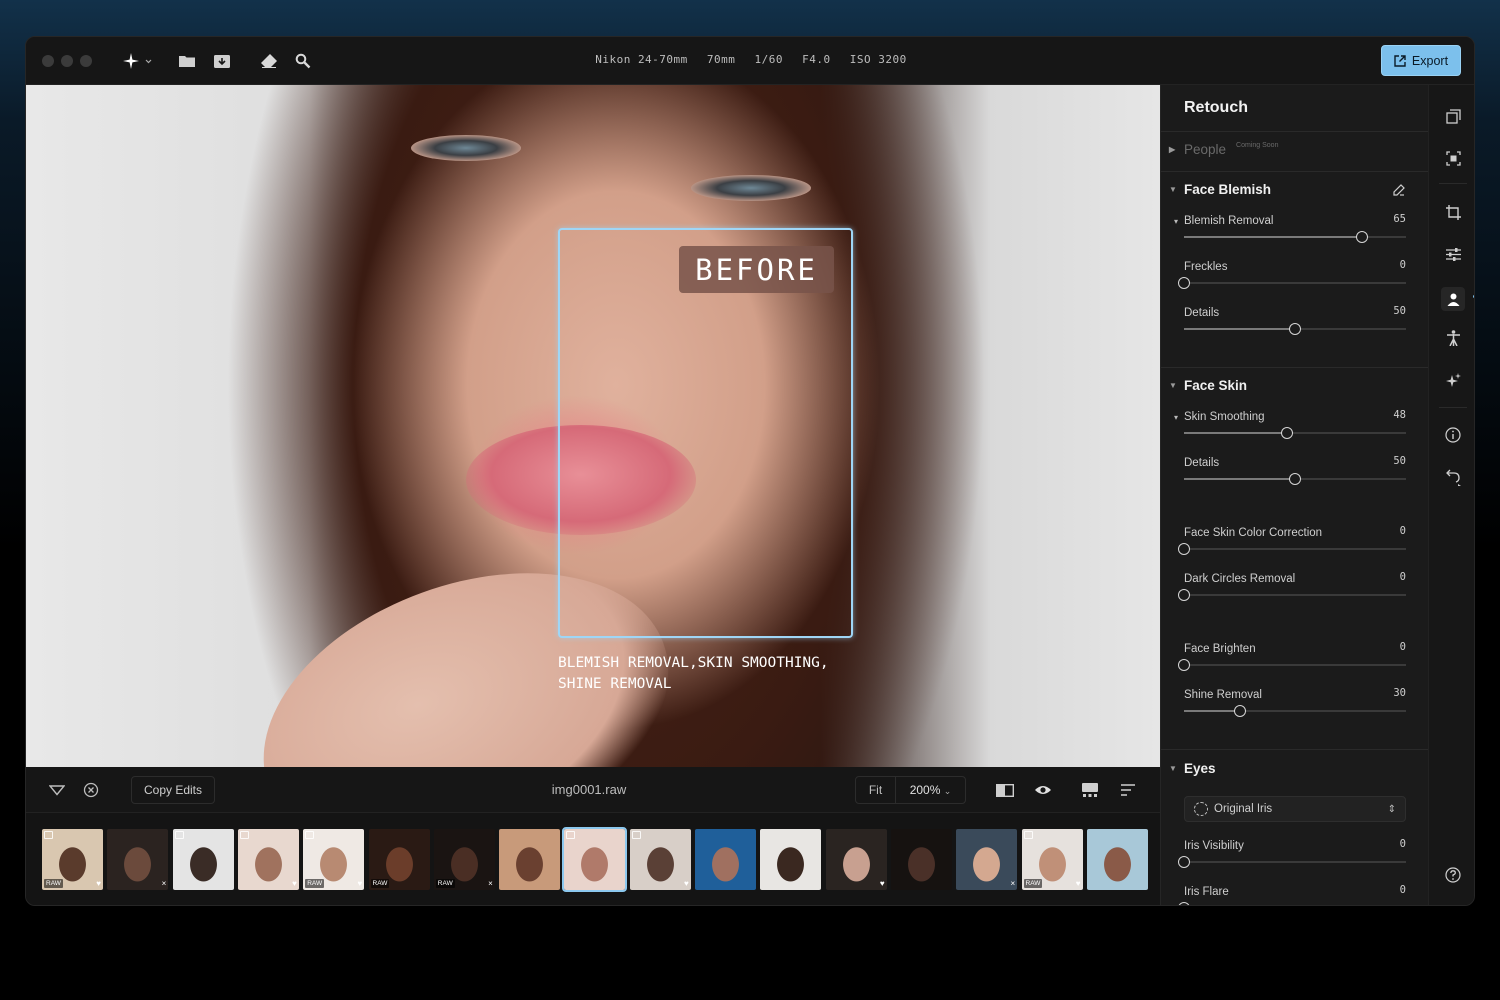  I want to click on reject-button, so click(91, 790).